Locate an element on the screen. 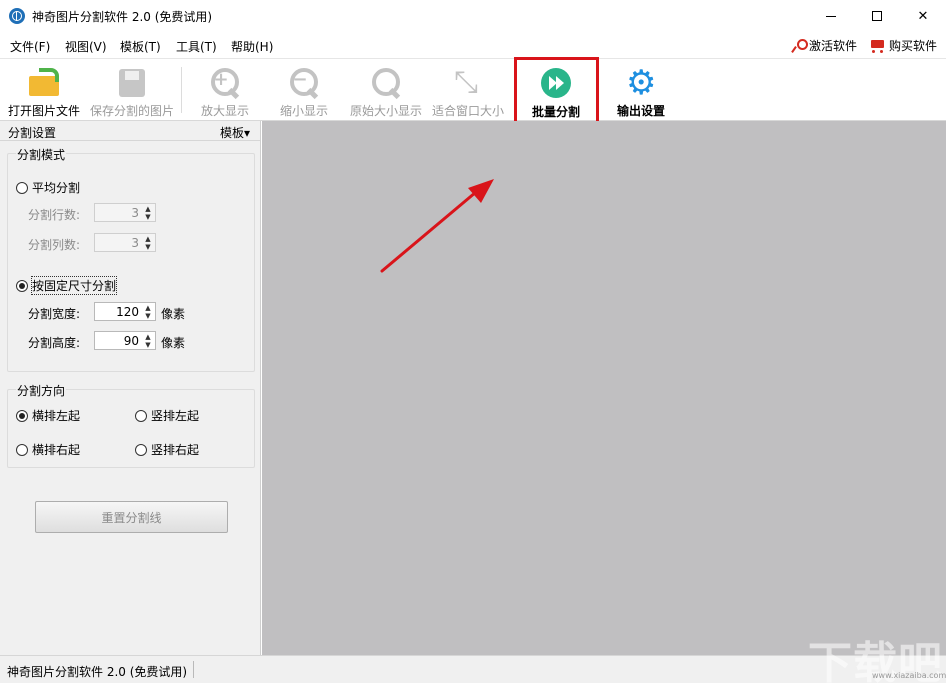 The height and width of the screenshot is (683, 946). zoom-out-button: − 缩小显示 is located at coordinates (304, 90).